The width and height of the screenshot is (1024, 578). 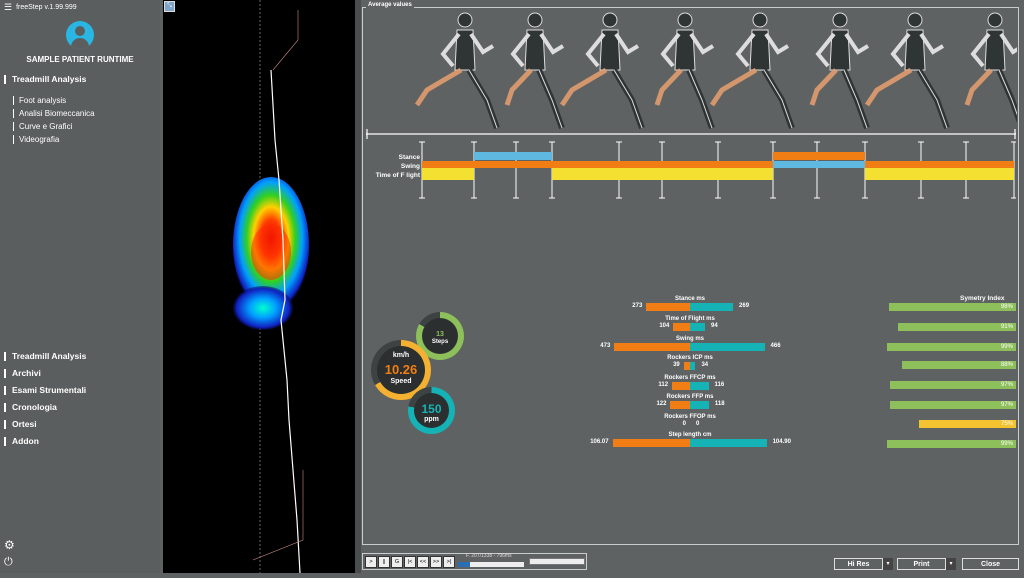 I want to click on metric-right-value: 94, so click(x=714, y=326).